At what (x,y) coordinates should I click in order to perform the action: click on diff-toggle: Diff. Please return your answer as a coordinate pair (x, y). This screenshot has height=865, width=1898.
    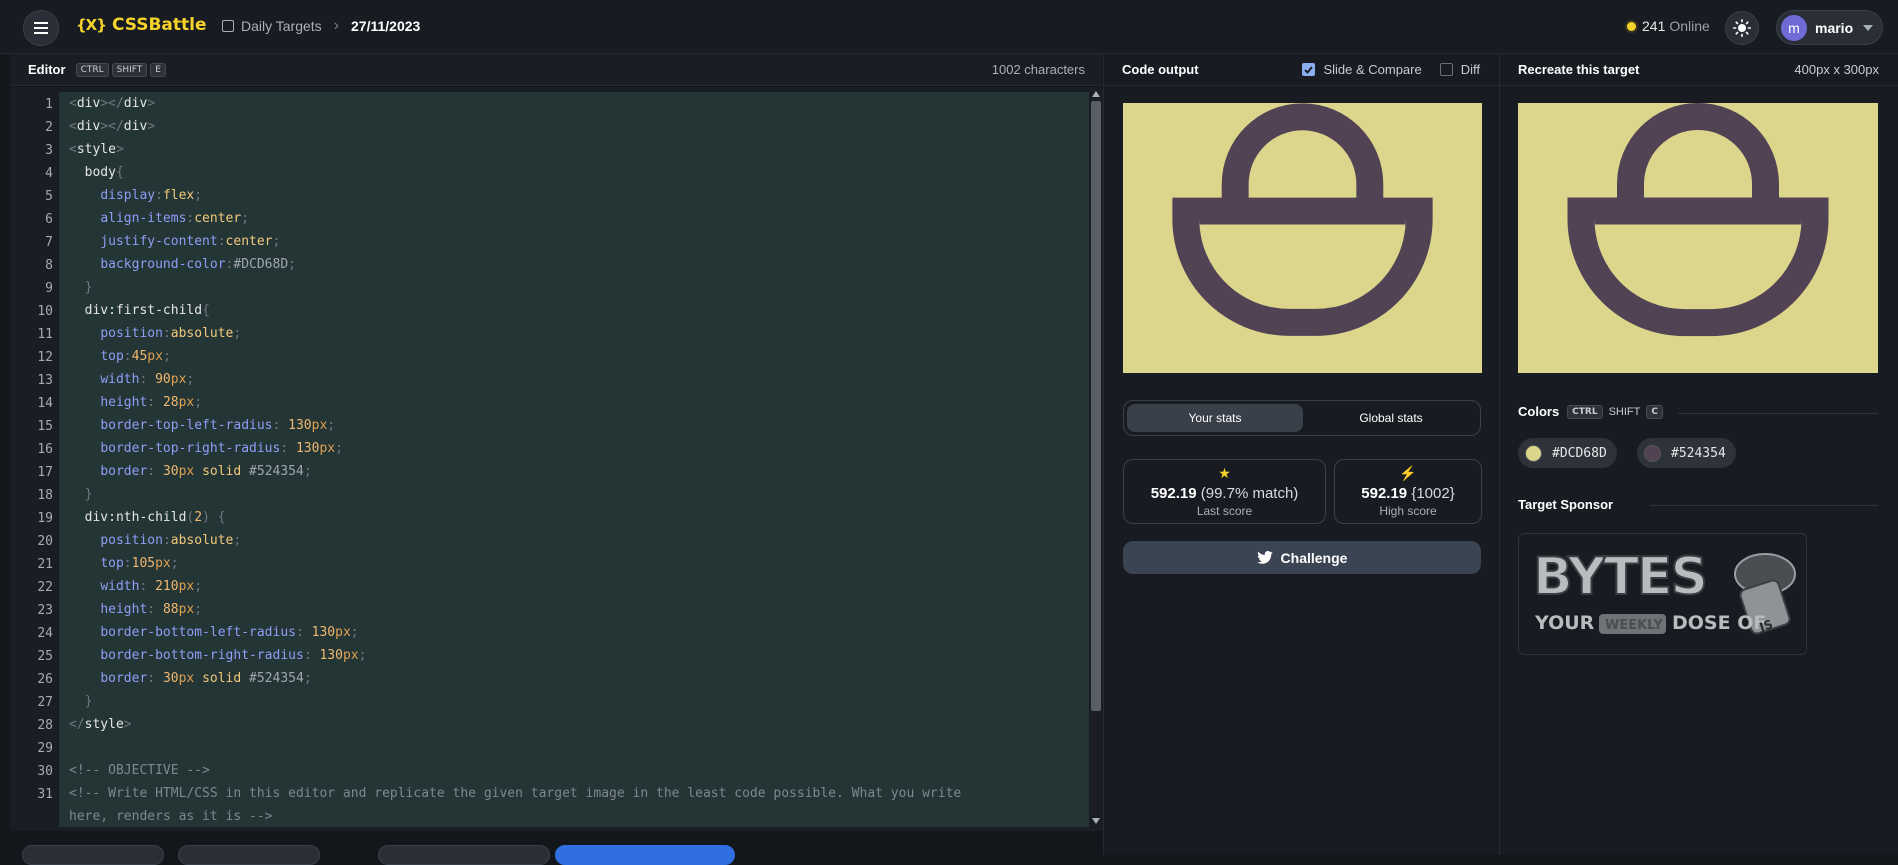
    Looking at the image, I should click on (1459, 69).